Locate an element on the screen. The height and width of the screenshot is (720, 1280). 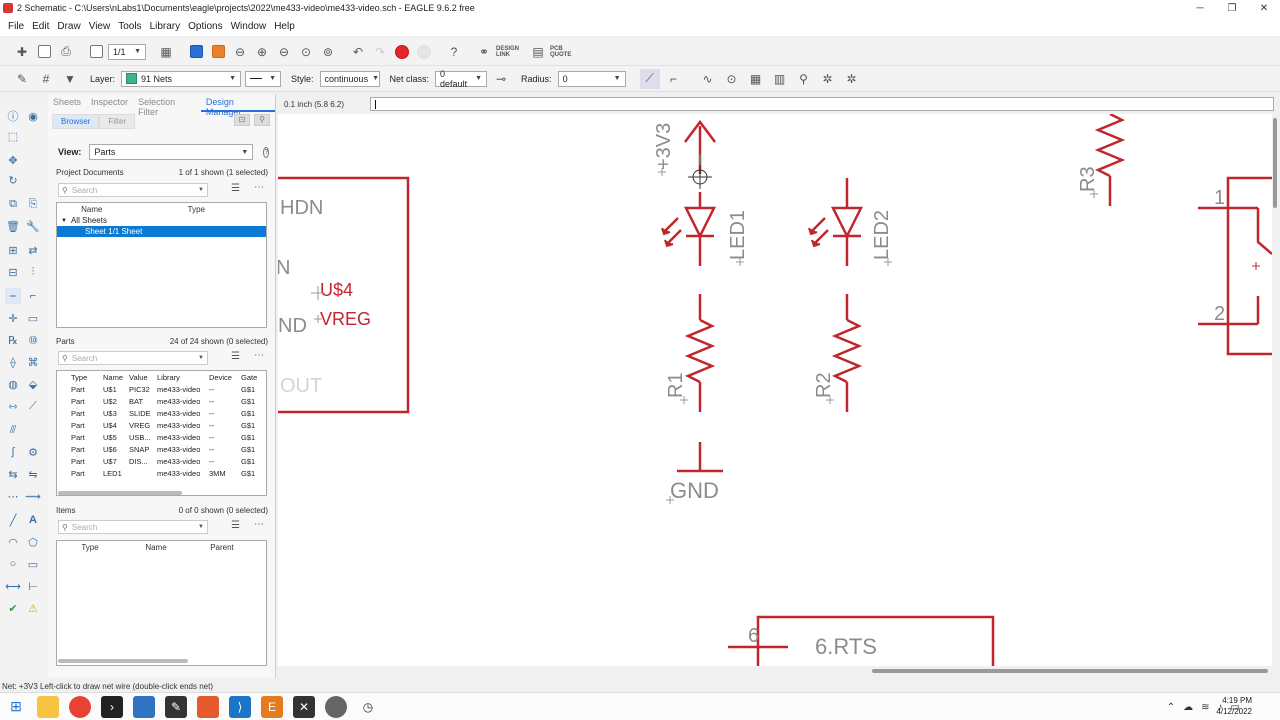
design-link-icon: ⚭ is located at coordinates (484, 52).